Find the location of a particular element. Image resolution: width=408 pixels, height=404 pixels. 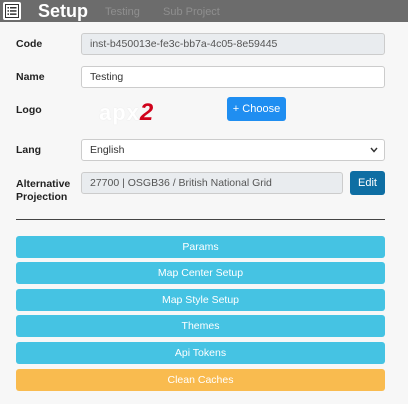

logo-text-accent: 2 is located at coordinates (146, 112).